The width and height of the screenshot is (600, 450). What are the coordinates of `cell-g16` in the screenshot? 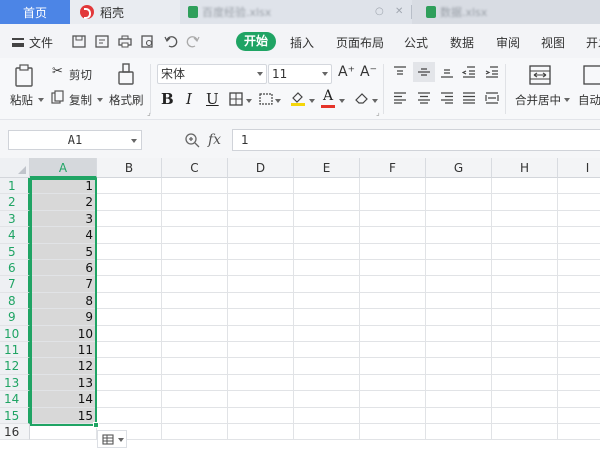 It's located at (459, 432).